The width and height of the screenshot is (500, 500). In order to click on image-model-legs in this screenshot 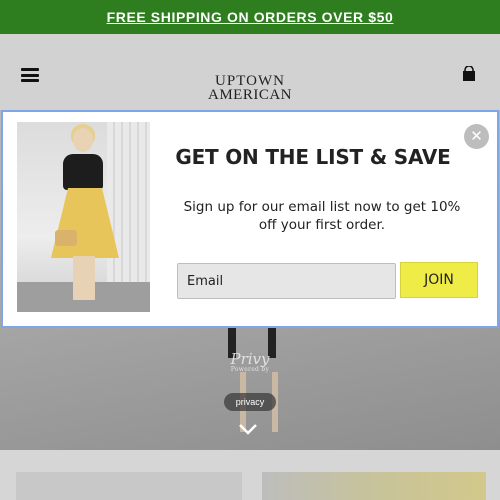, I will do `click(84, 278)`.